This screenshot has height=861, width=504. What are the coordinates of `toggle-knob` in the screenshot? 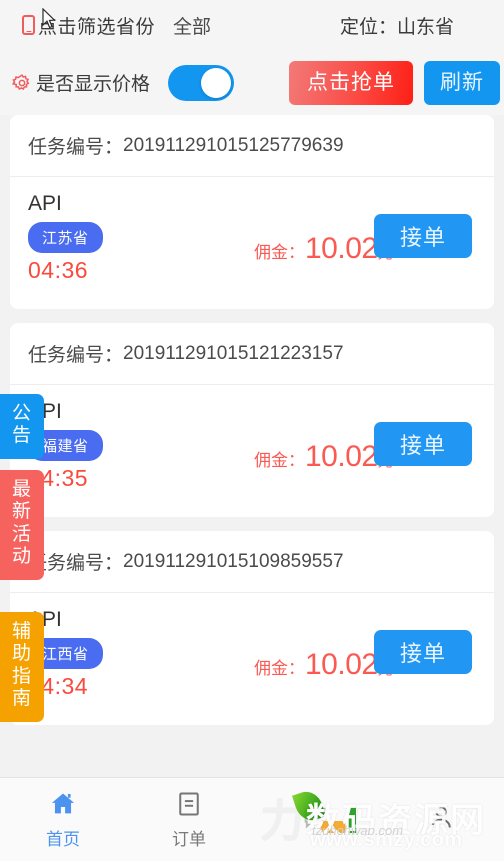 It's located at (216, 82).